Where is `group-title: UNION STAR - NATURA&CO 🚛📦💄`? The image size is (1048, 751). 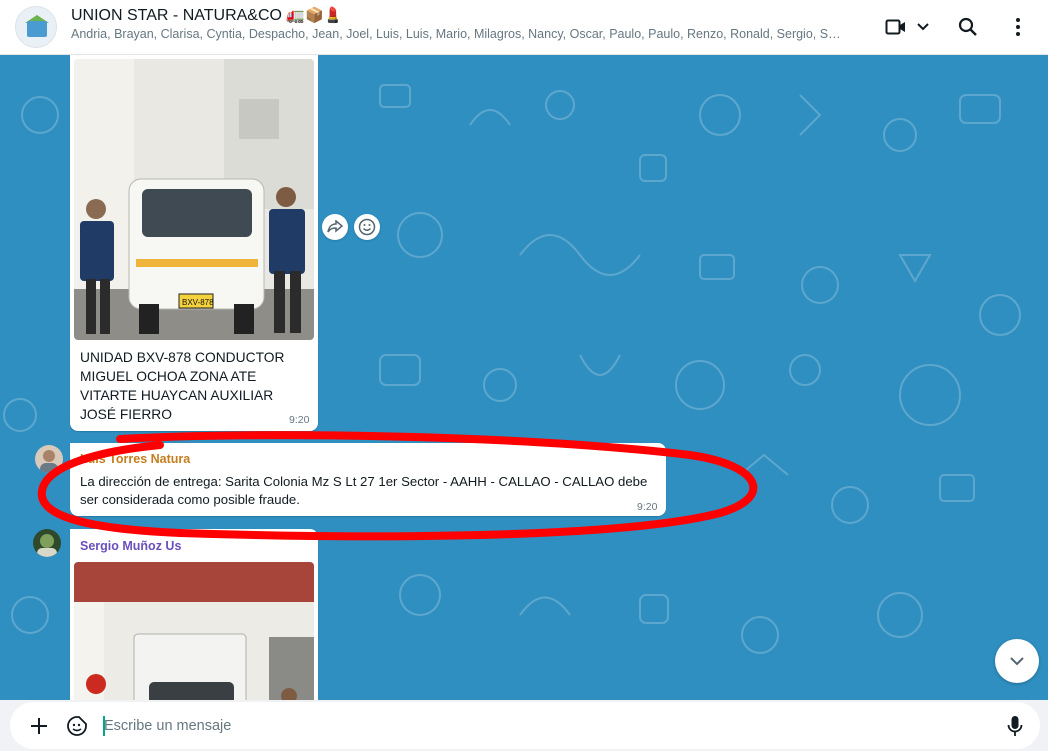 group-title: UNION STAR - NATURA&CO 🚛📦💄 is located at coordinates (206, 15).